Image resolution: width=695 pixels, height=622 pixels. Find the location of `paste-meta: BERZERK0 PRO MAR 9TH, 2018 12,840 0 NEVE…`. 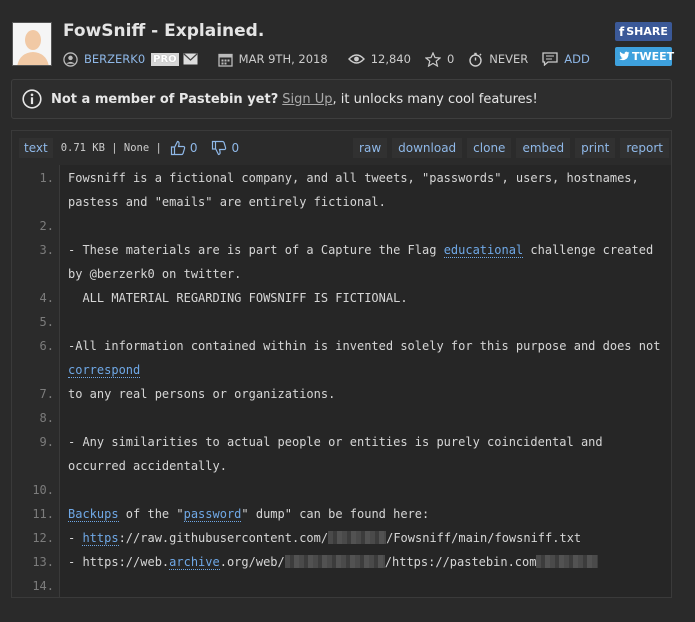

paste-meta: BERZERK0 PRO MAR 9TH, 2018 12,840 0 NEVE… is located at coordinates (333, 59).